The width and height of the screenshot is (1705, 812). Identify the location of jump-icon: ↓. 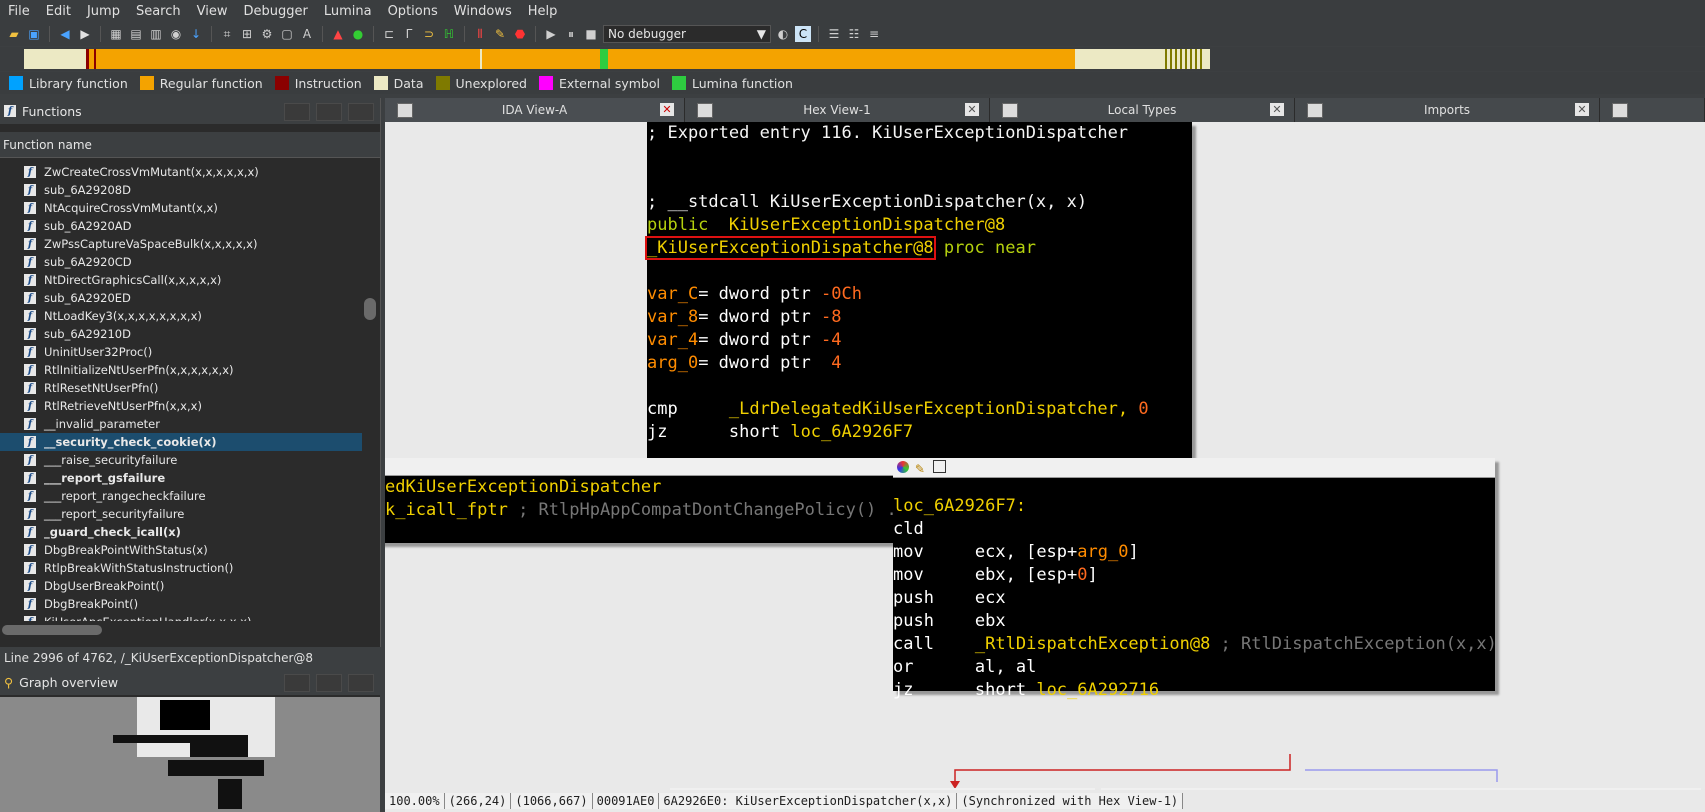
(196, 34).